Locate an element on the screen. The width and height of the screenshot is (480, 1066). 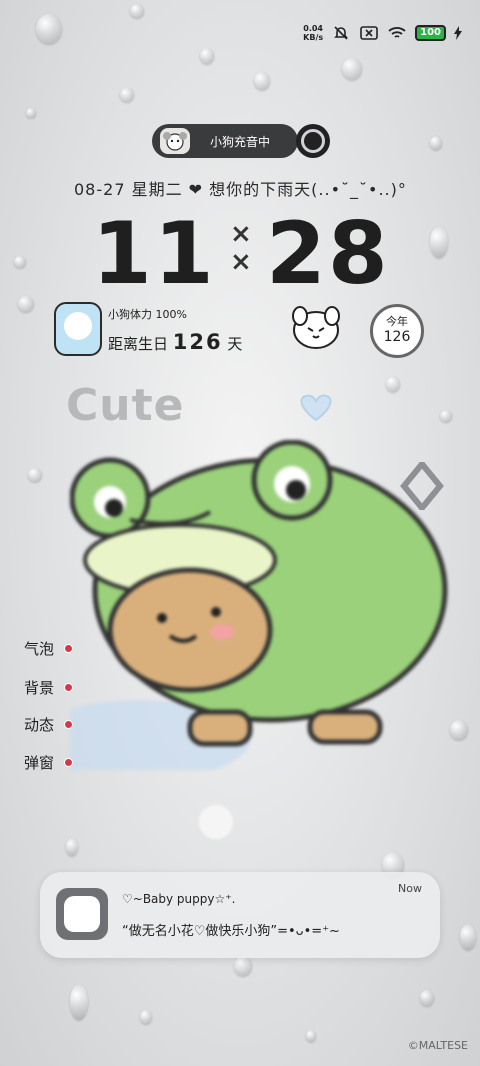
music-pill: 小狗充音中 is located at coordinates (225, 141).